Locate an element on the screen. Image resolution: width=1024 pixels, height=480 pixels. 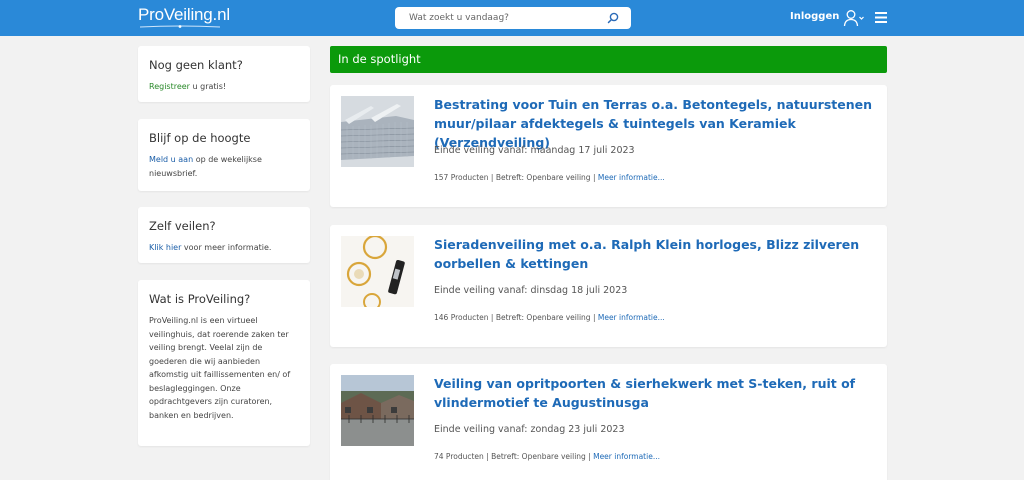
user-icon is located at coordinates (854, 18).